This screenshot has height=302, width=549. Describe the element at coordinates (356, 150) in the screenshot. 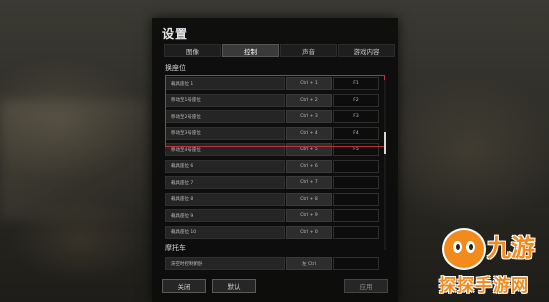

I see `secondary-key-slot: F5` at that location.